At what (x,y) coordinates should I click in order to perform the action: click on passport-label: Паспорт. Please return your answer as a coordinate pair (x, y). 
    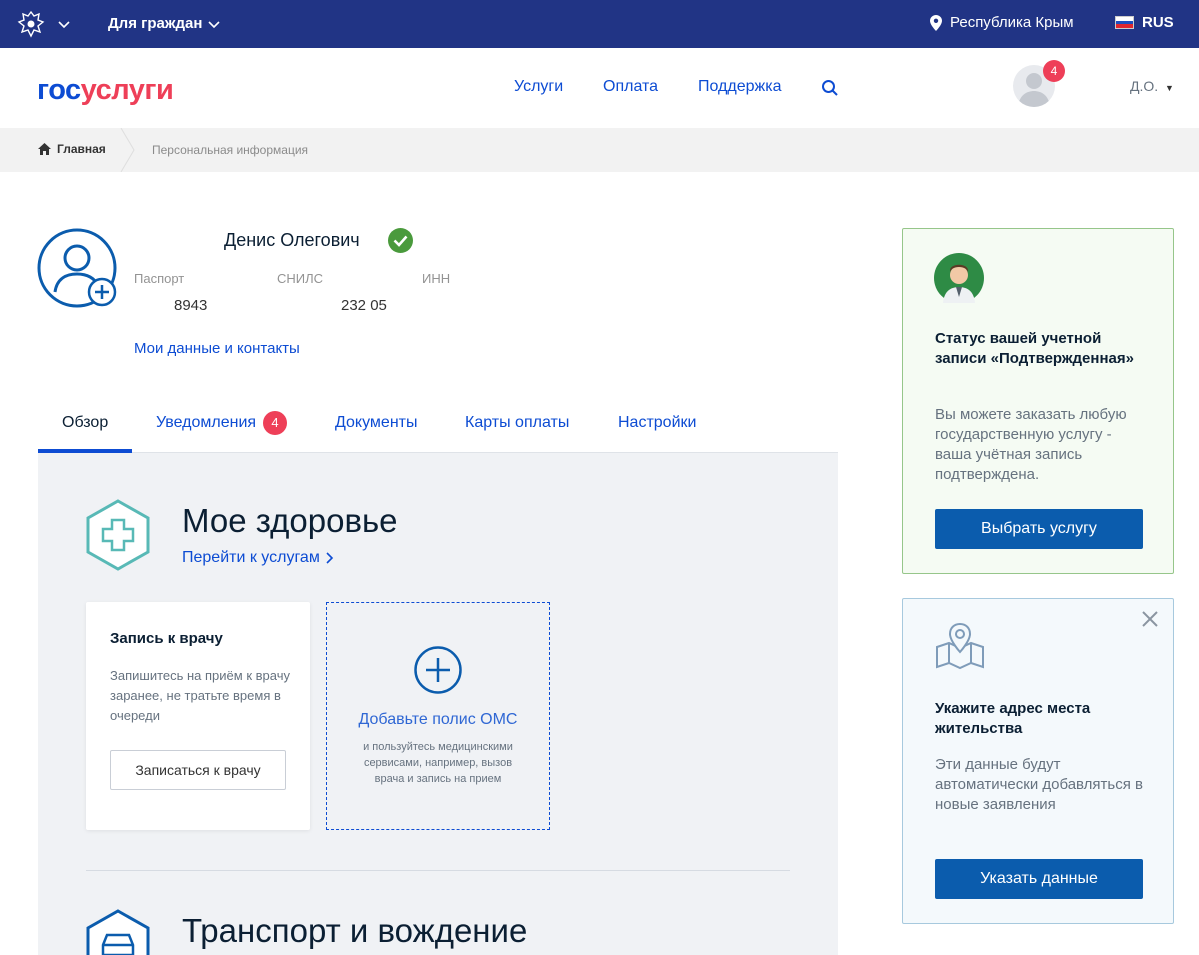
    Looking at the image, I should click on (159, 278).